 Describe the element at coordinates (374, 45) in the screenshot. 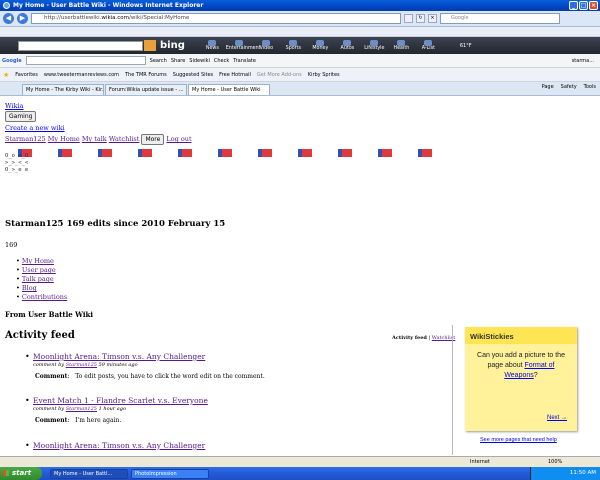

I see `bing-lifestyle: Lifestyle` at that location.